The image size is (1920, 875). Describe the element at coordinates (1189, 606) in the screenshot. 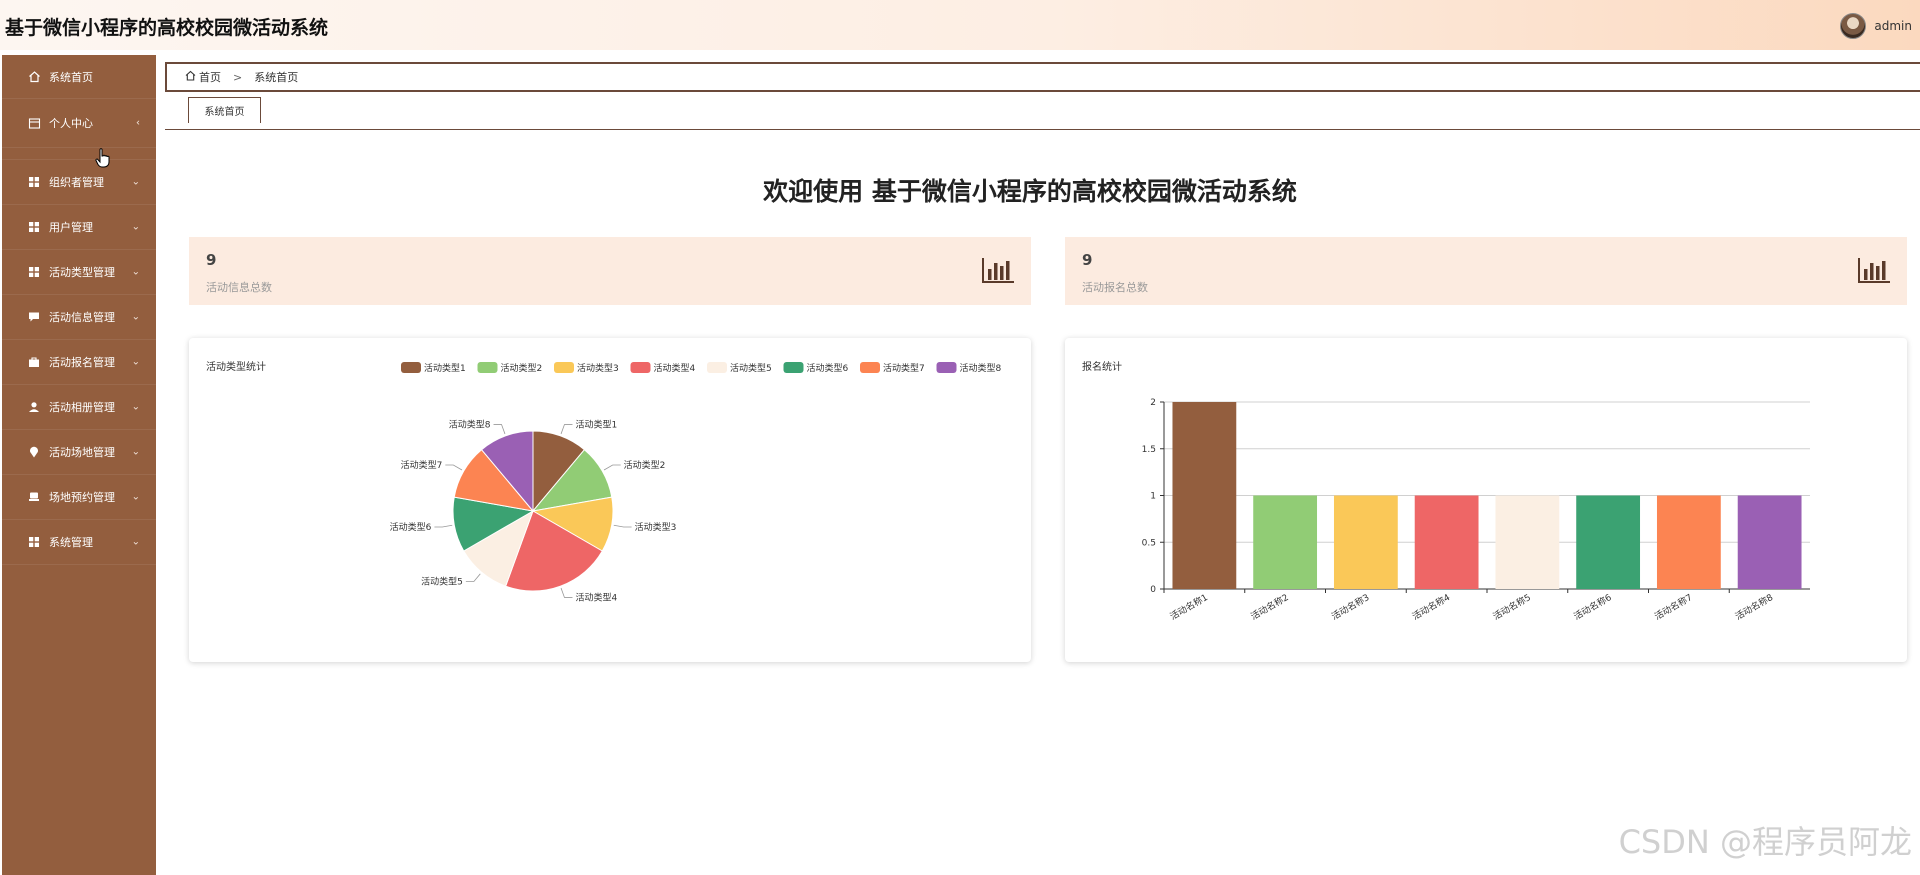

I see `x-tick-label: 活动名称1` at that location.